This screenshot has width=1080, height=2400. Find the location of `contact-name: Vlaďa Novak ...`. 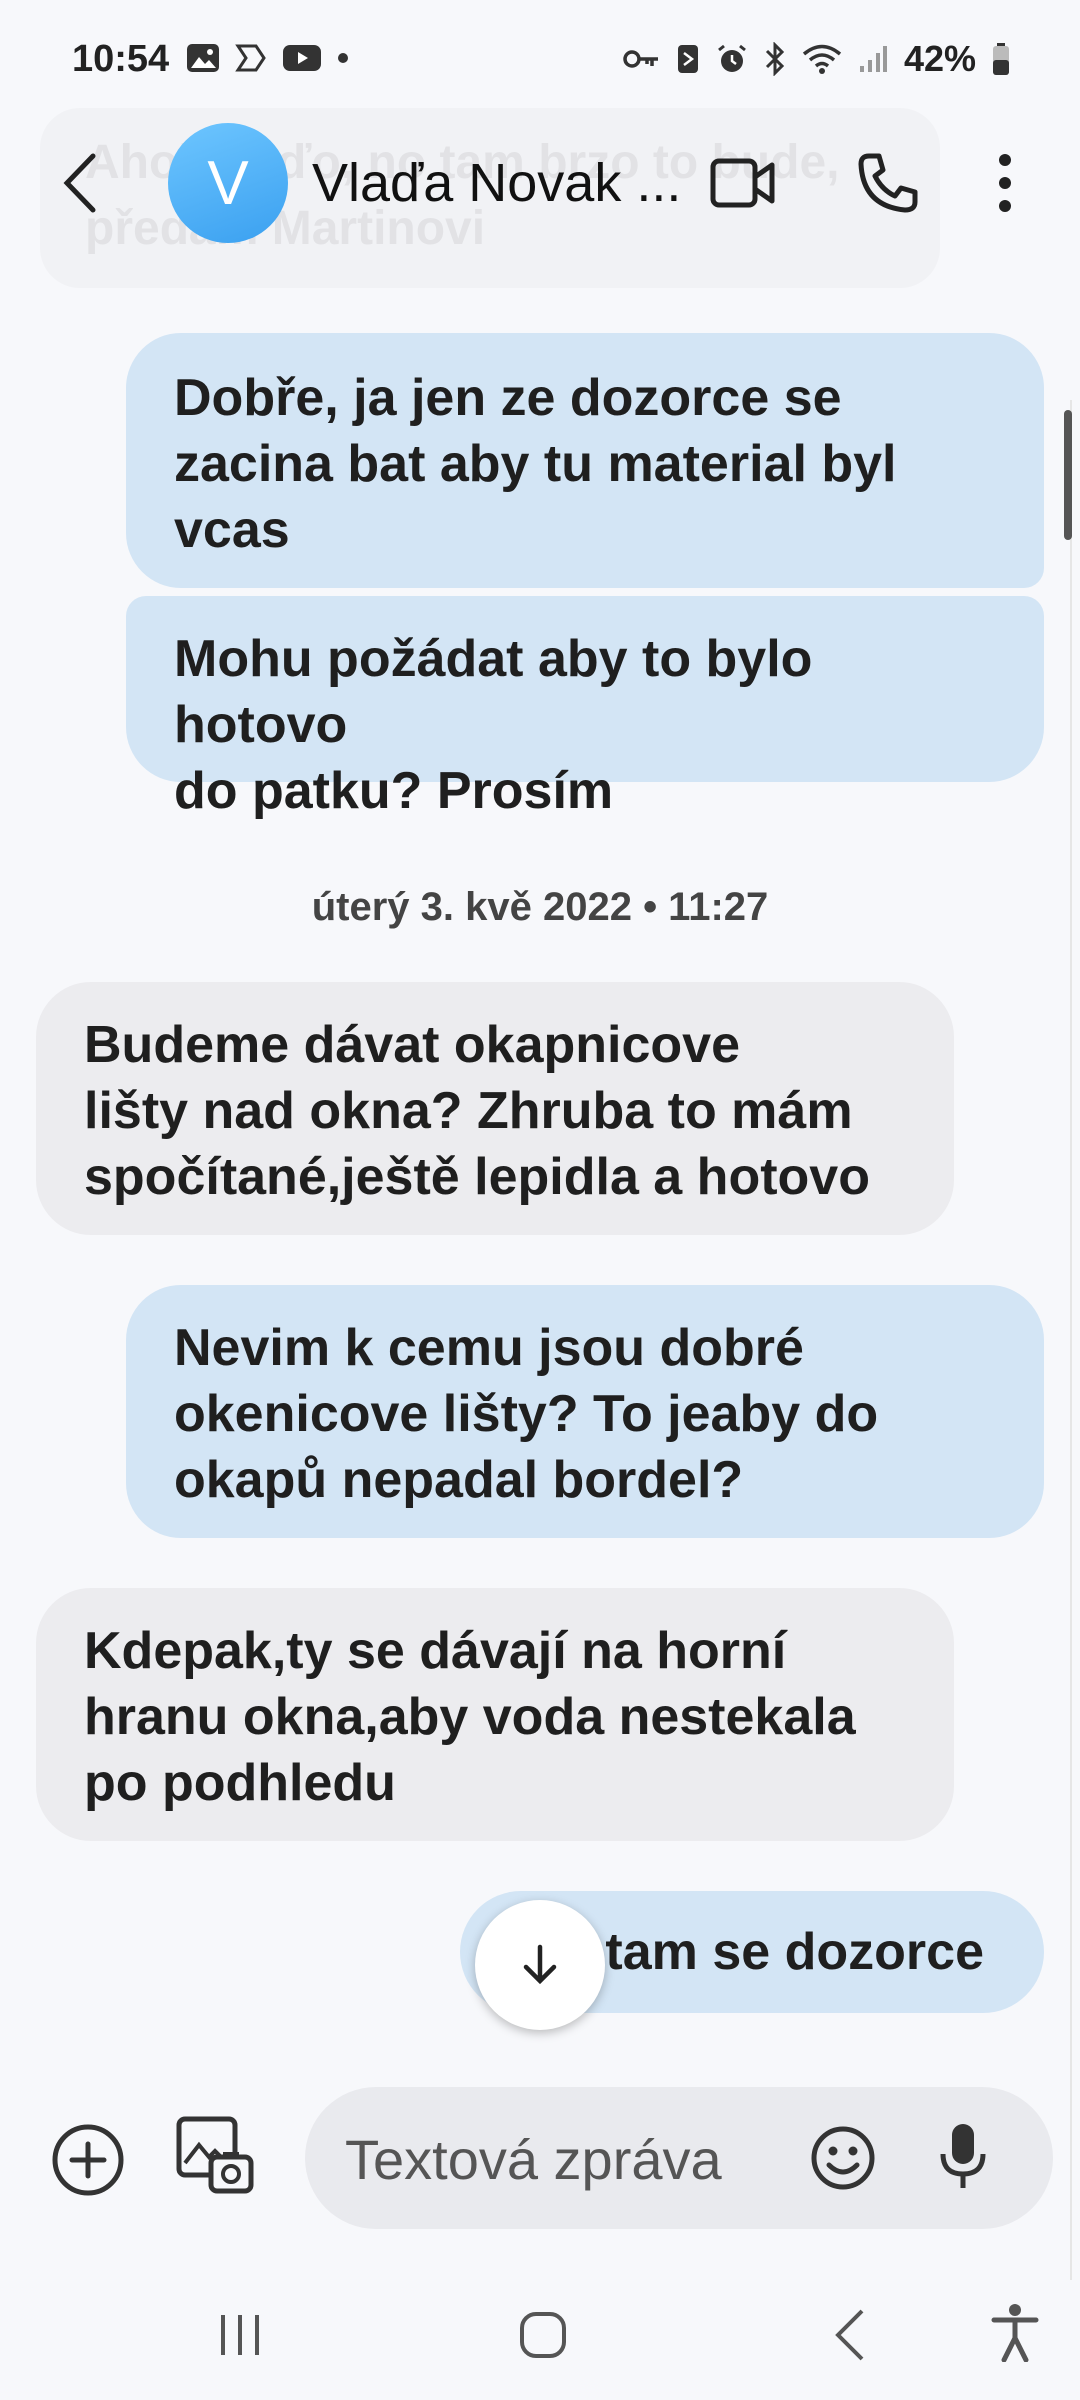

contact-name: Vlaďa Novak ... is located at coordinates (496, 183).